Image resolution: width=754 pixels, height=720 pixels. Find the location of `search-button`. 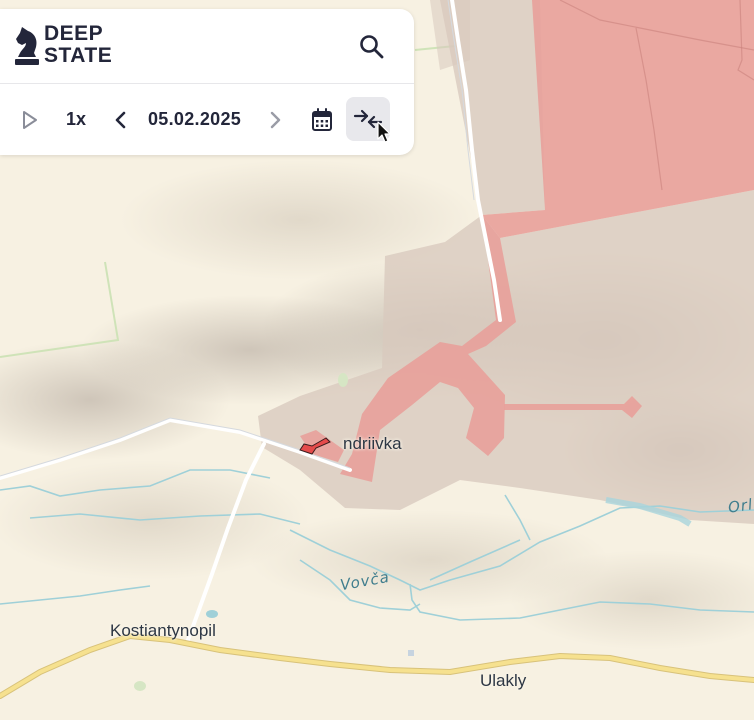

search-button is located at coordinates (372, 47).